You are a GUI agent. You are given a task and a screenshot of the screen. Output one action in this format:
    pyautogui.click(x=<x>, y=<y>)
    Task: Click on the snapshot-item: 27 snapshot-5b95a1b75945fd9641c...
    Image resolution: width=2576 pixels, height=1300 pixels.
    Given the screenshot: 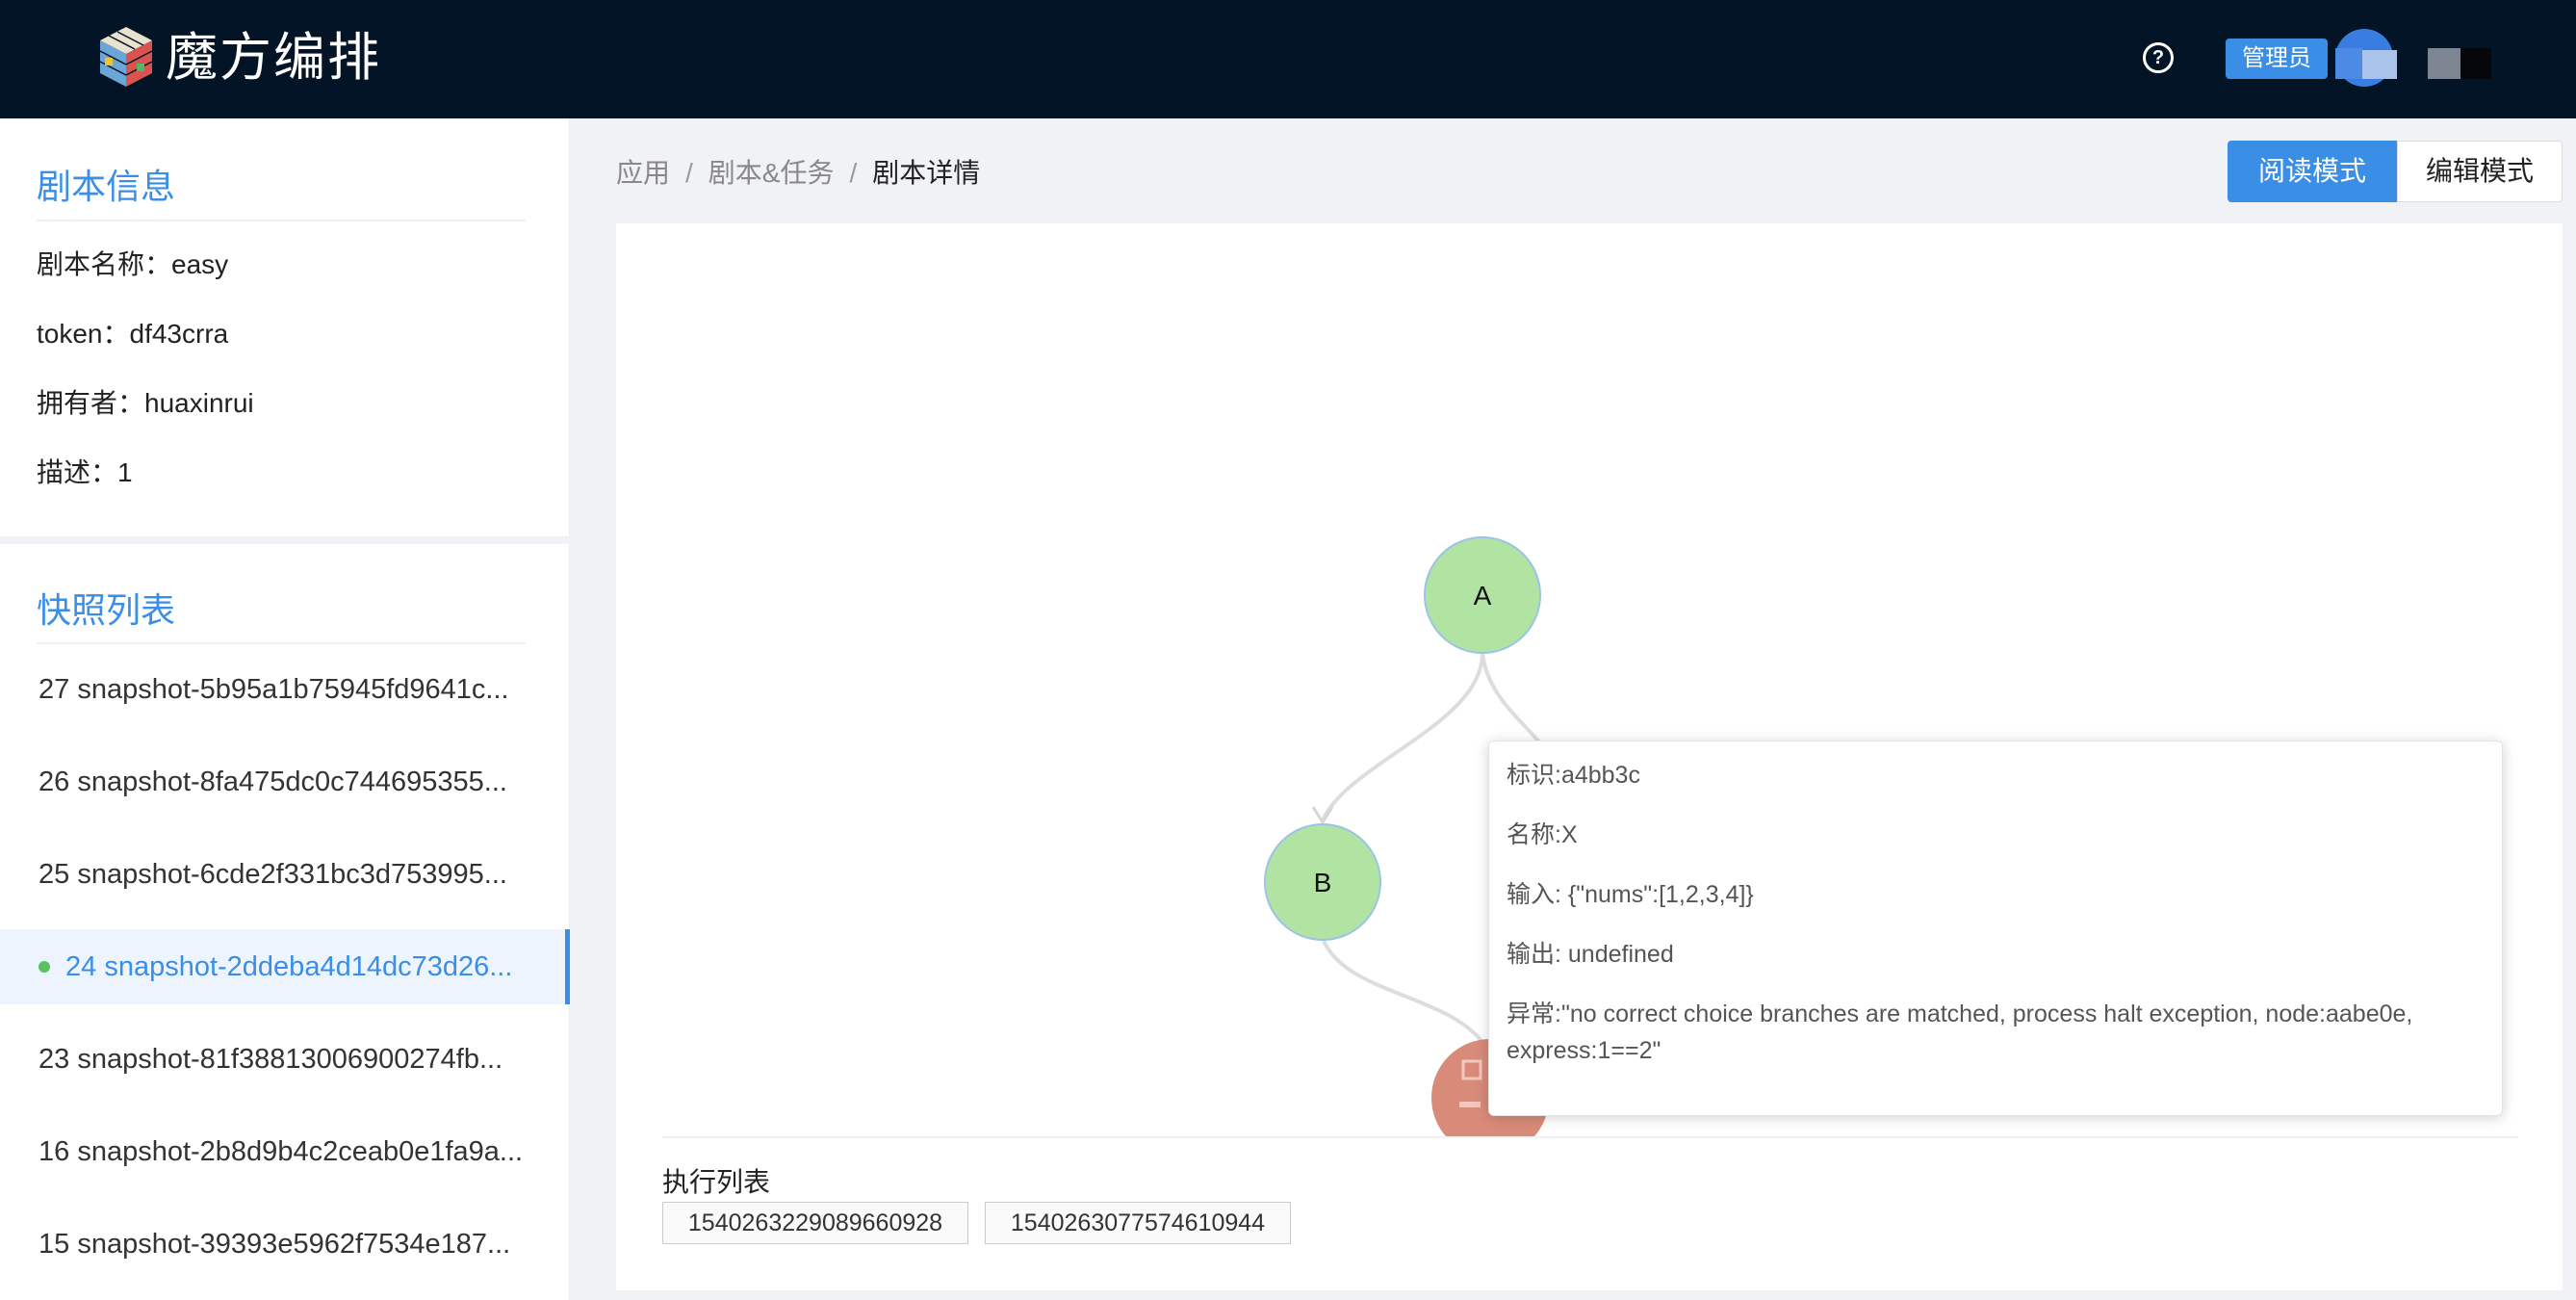 What is the action you would take?
    pyautogui.click(x=285, y=689)
    